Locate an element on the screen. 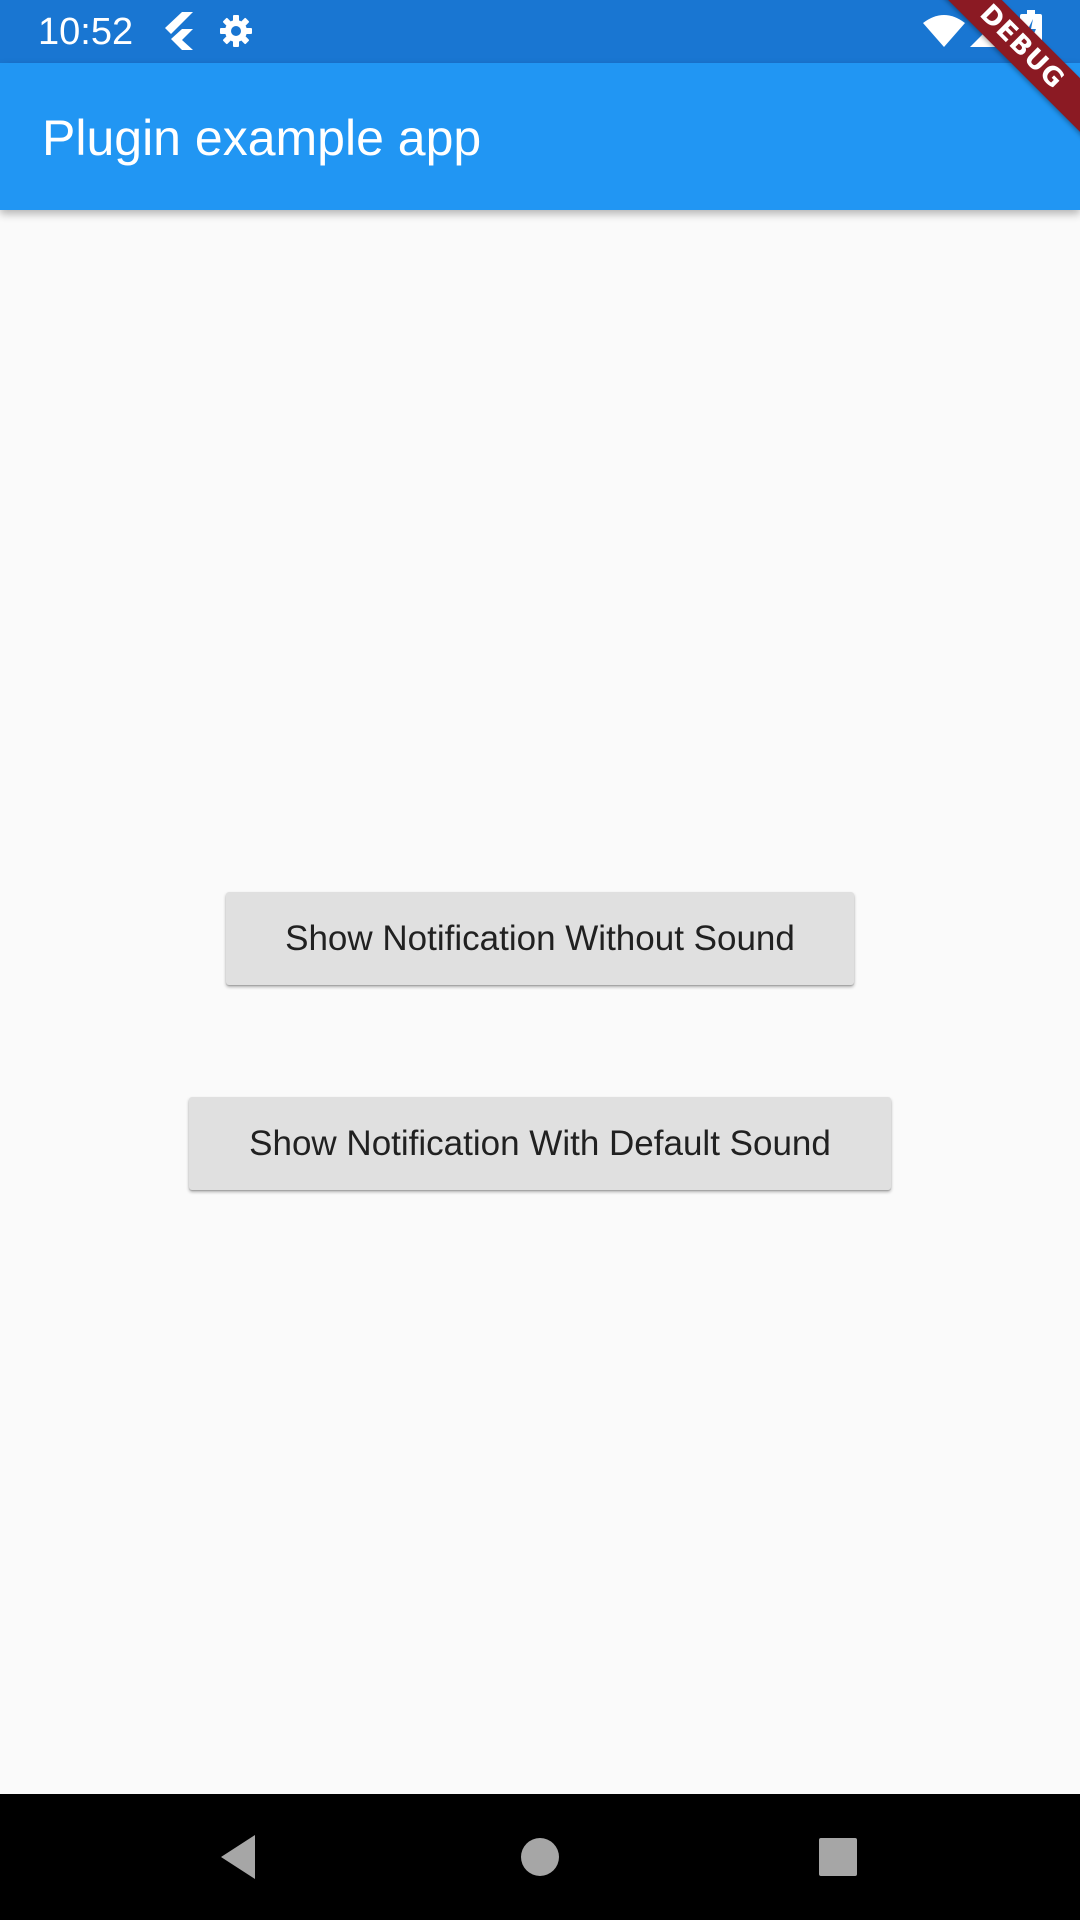  settings-gear-icon is located at coordinates (236, 33).